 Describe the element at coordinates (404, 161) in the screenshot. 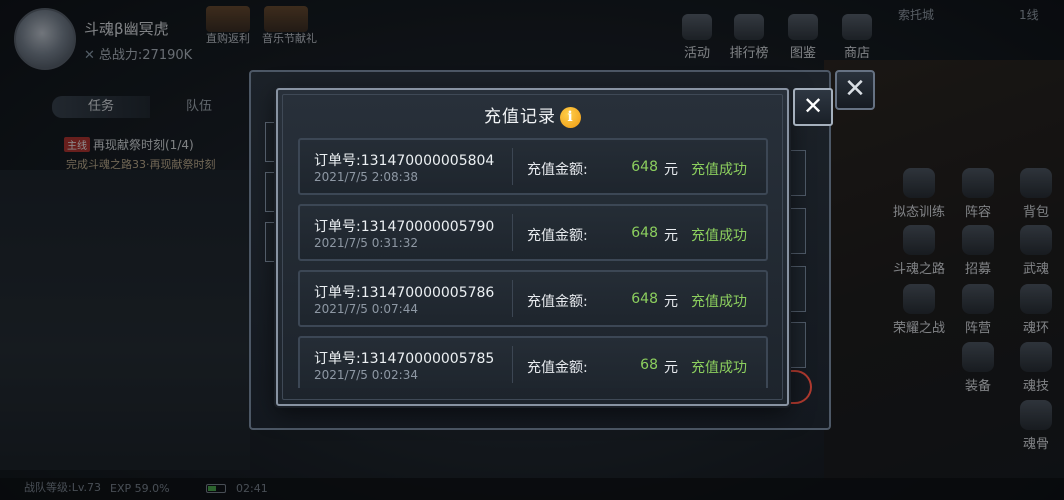

I see `order-number: 订单号:131470000005804` at that location.